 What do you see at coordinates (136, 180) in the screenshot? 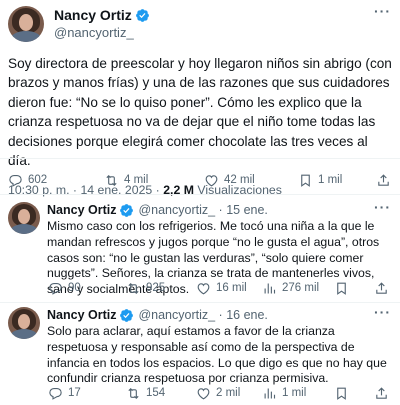
I see `retweet-count: 4 mil` at bounding box center [136, 180].